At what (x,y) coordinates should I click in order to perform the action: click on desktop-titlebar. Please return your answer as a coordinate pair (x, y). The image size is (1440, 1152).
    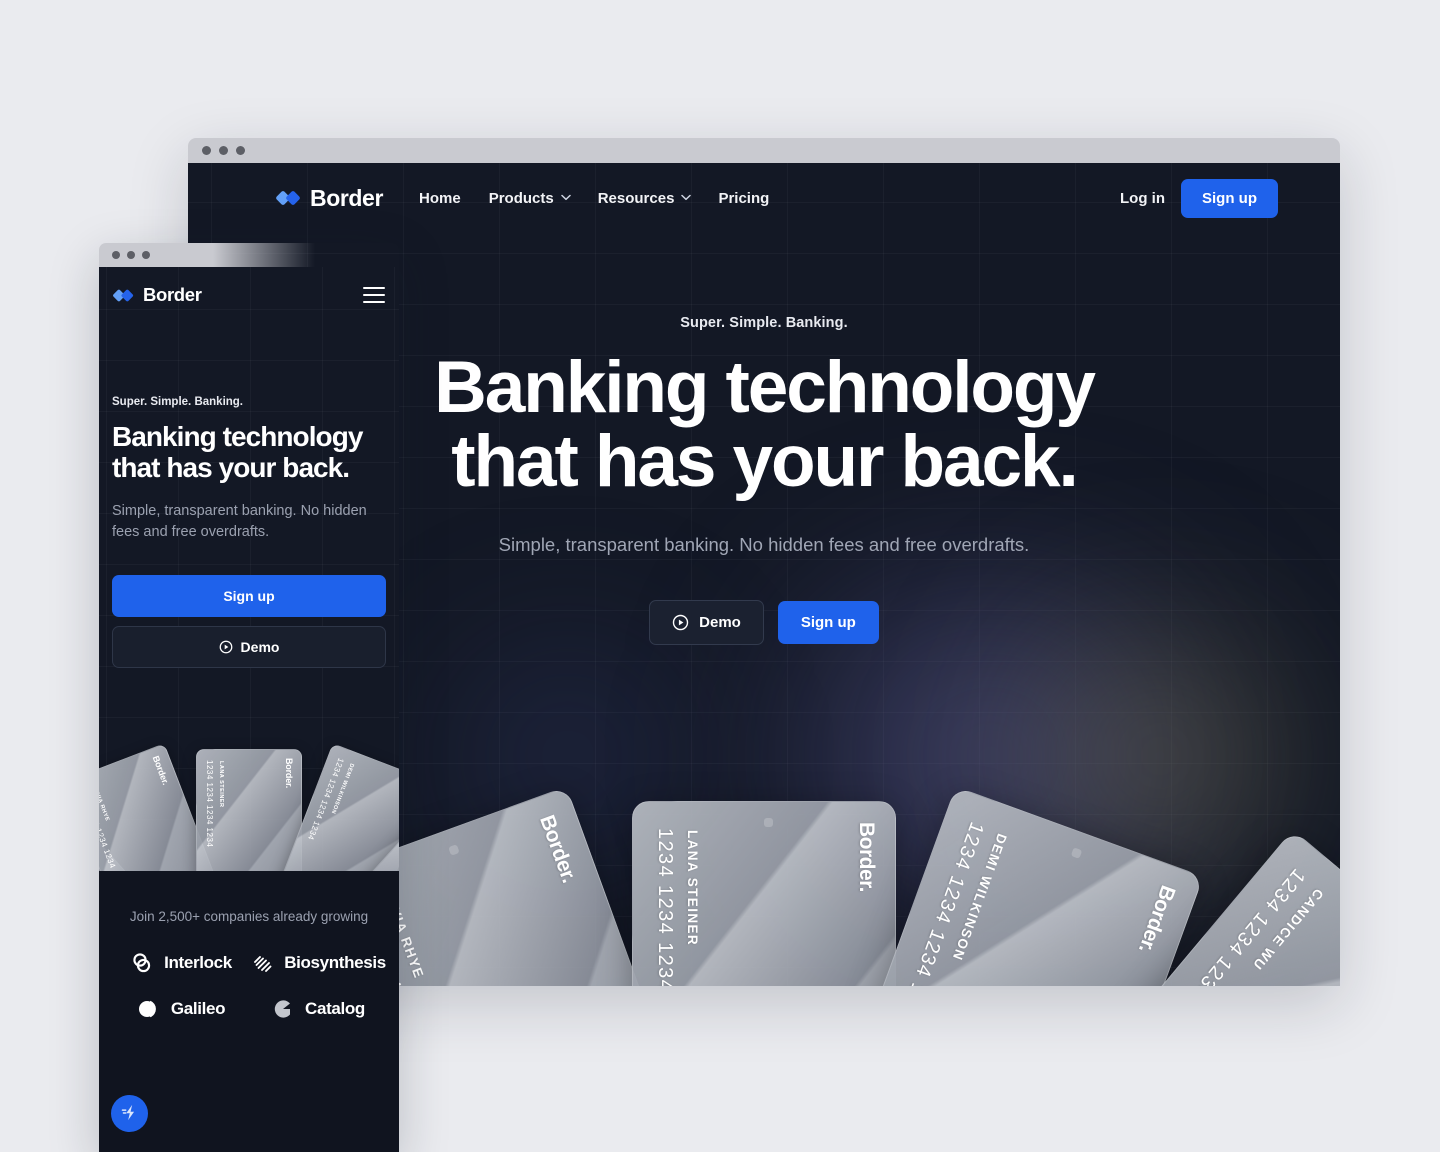
    Looking at the image, I should click on (764, 150).